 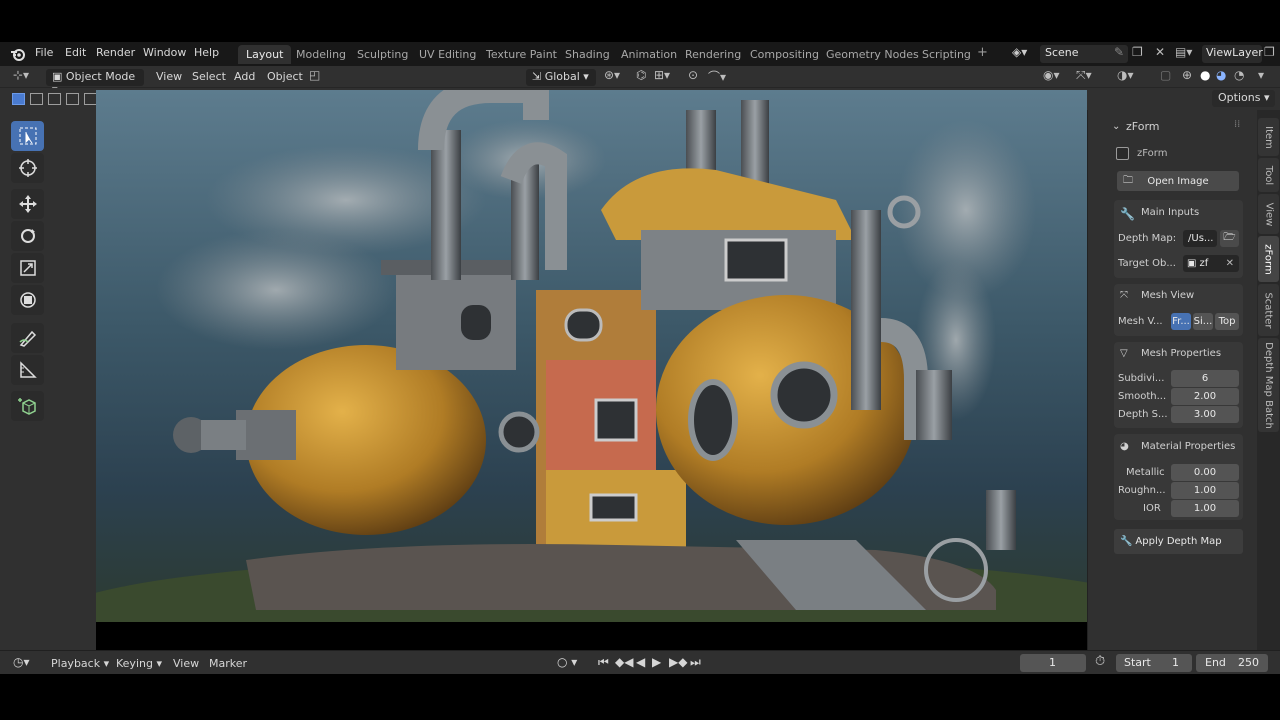 I want to click on drag-handle-icon: ⁞⁞, so click(x=1237, y=124).